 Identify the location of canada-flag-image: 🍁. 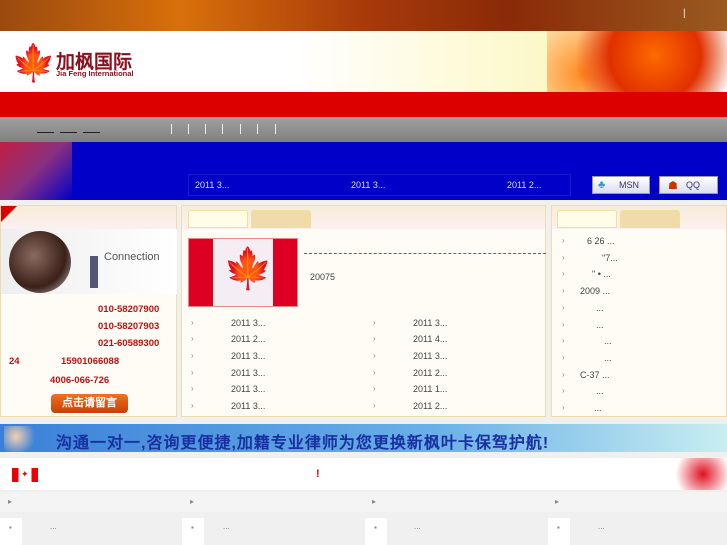
(243, 272).